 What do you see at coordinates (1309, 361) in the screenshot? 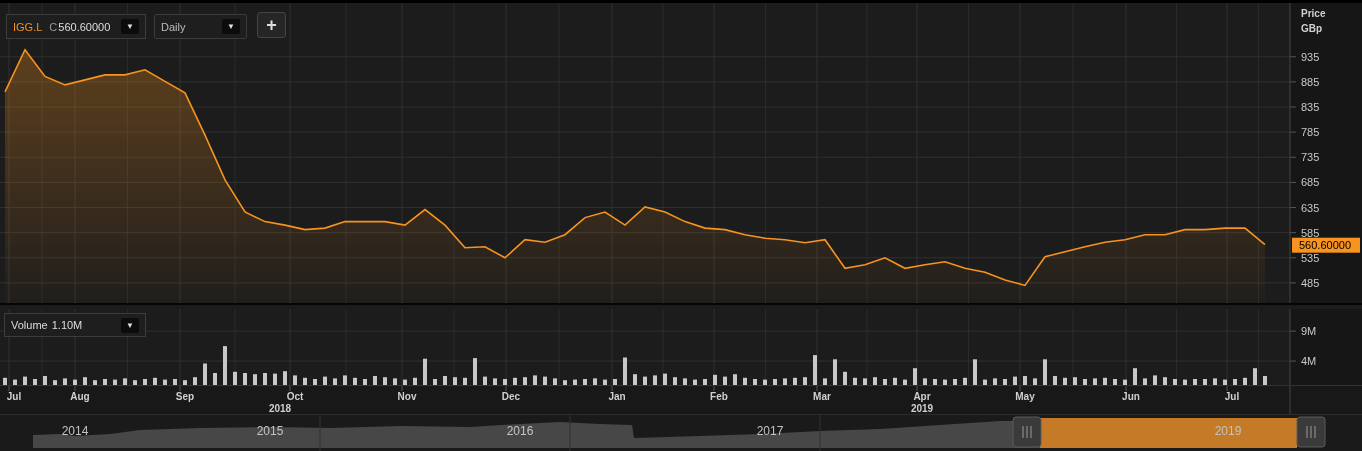
I see `volume-tick-label: 4M` at bounding box center [1309, 361].